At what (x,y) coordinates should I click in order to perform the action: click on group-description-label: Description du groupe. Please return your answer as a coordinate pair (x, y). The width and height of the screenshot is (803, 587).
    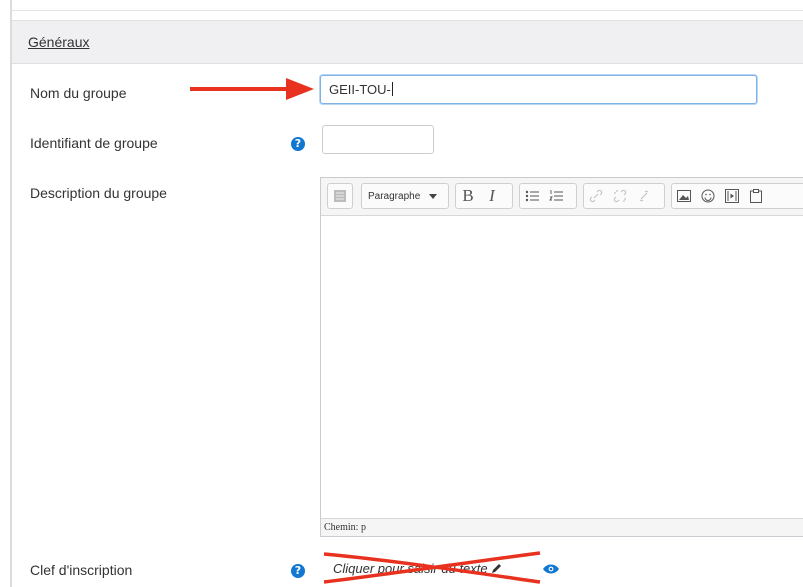
    Looking at the image, I should click on (98, 193).